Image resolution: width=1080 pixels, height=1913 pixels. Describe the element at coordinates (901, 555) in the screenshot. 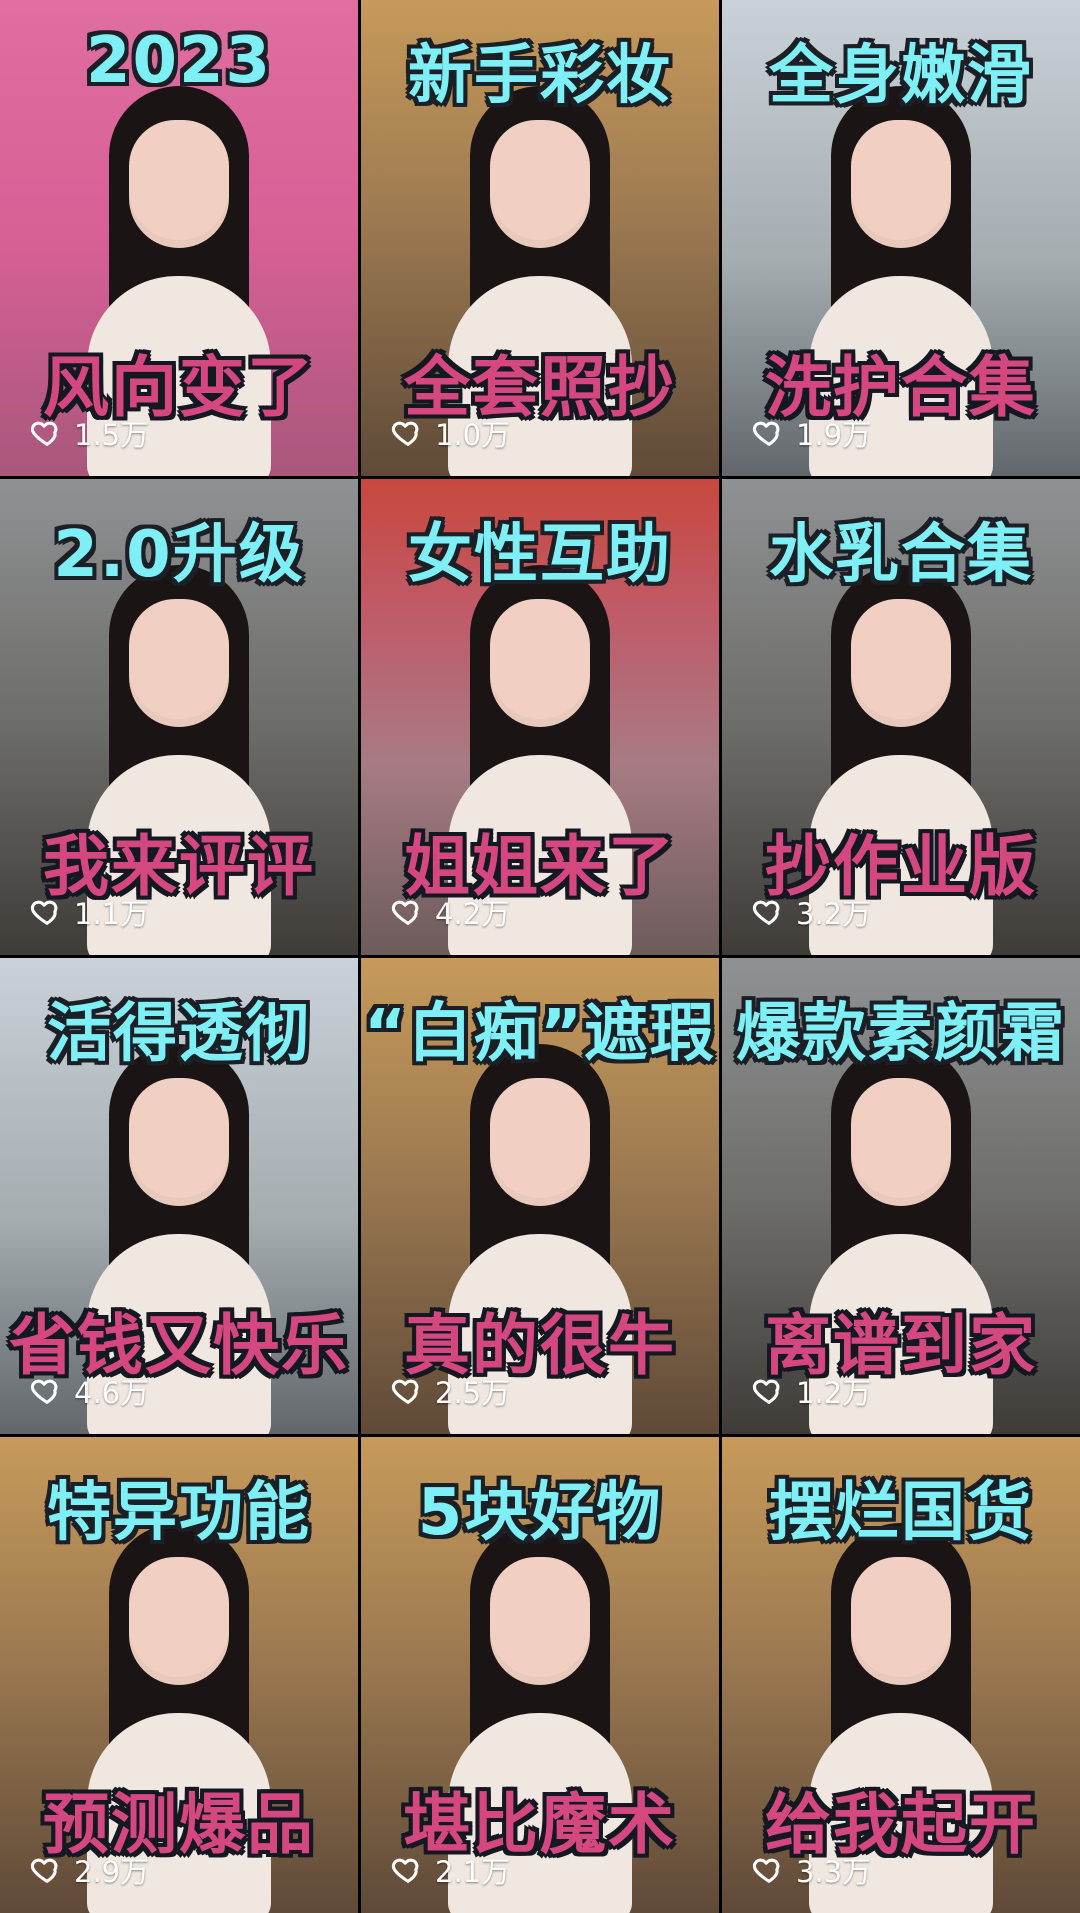

I see `thumbnail-title-top: 水乳合集` at that location.